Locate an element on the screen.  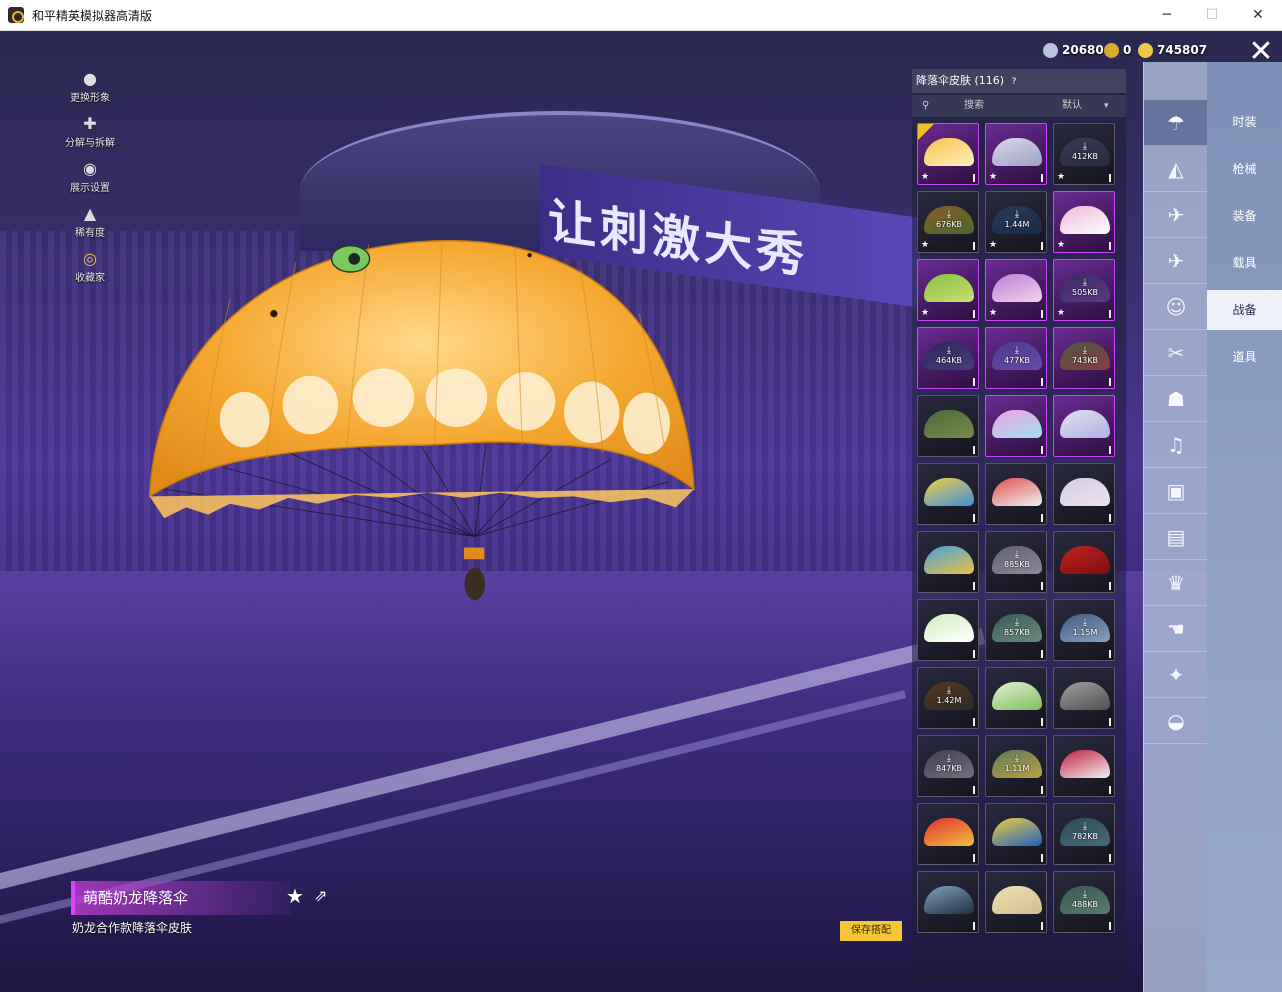
tab-3: 载具 is located at coordinates (1244, 263).